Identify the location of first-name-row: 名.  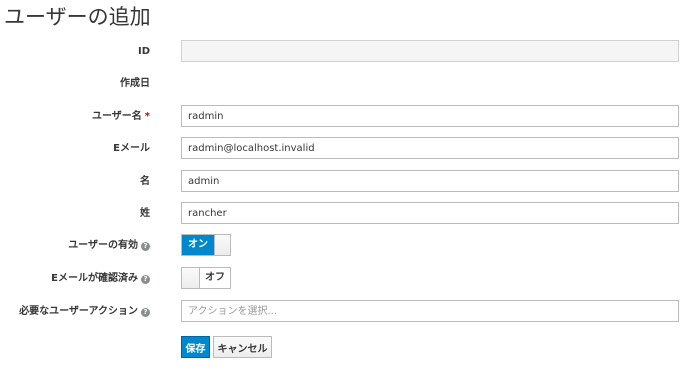
(348, 182).